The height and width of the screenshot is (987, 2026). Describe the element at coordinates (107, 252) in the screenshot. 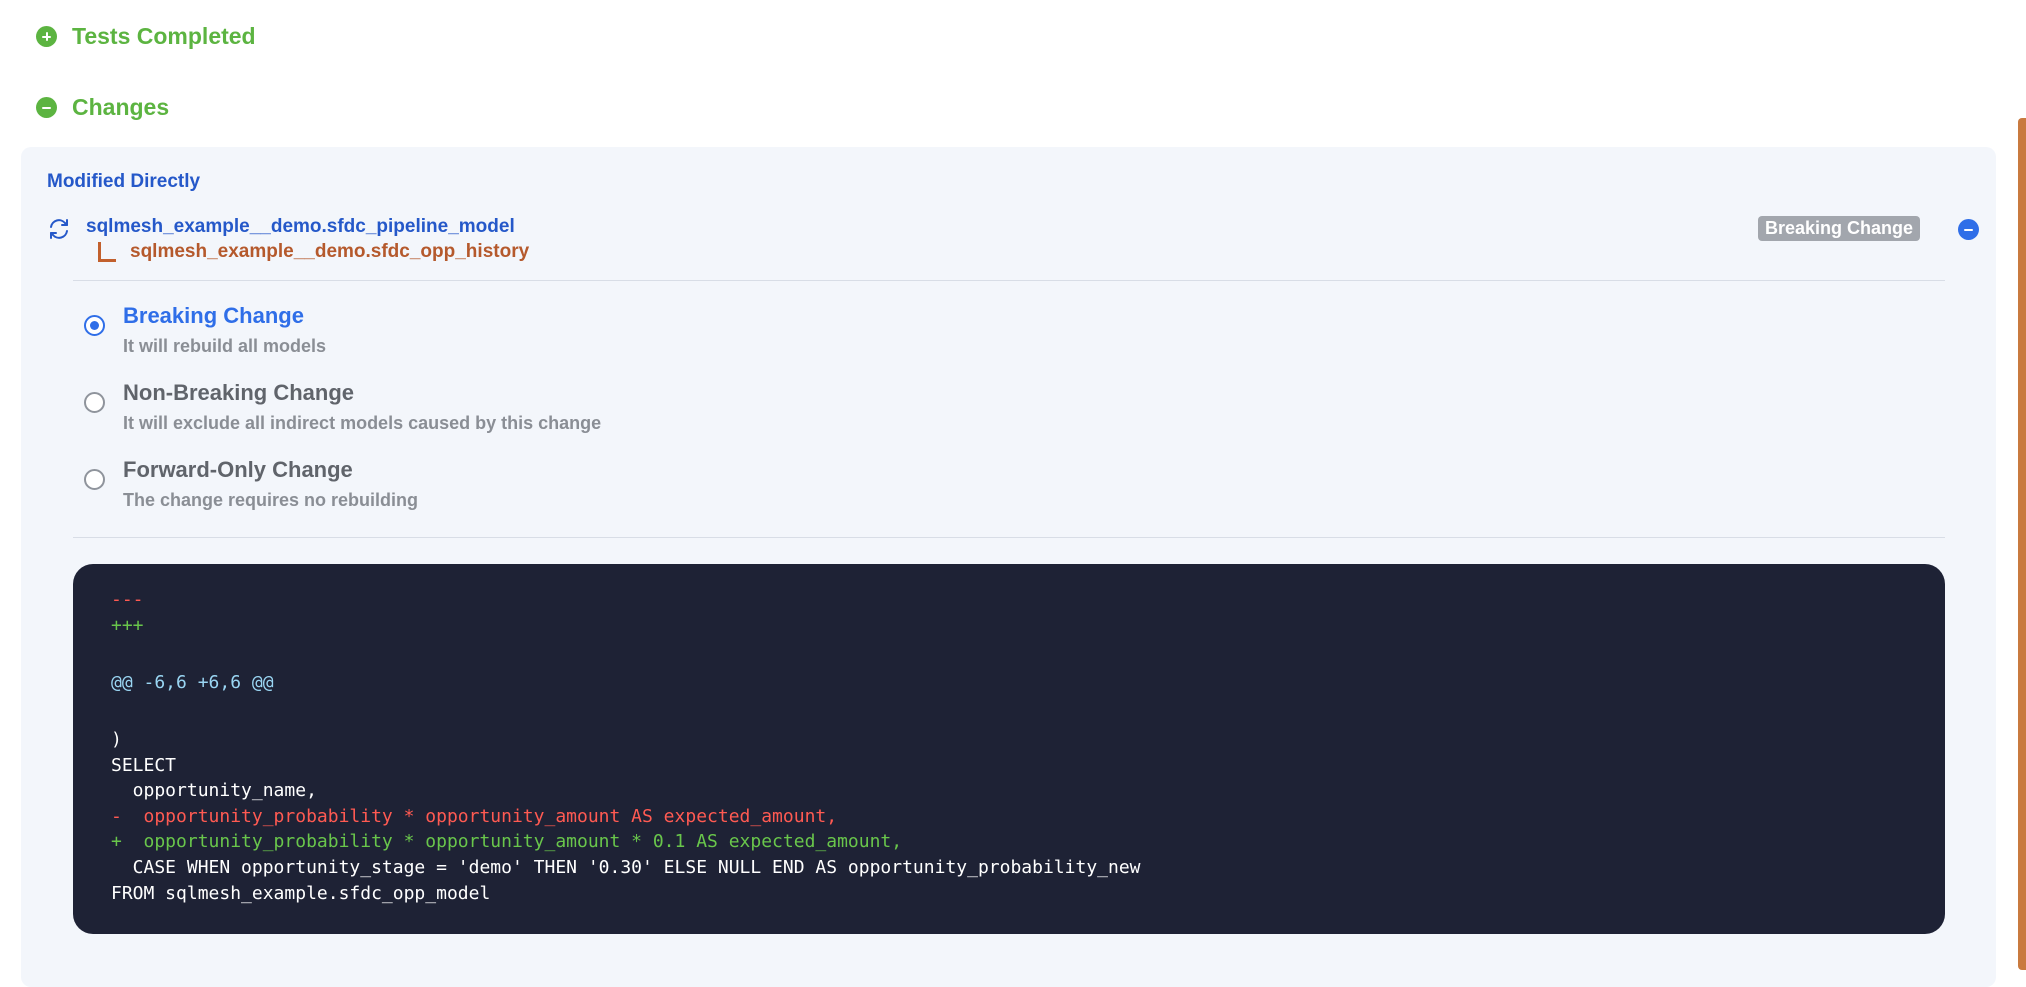

I see `tree-connector` at that location.